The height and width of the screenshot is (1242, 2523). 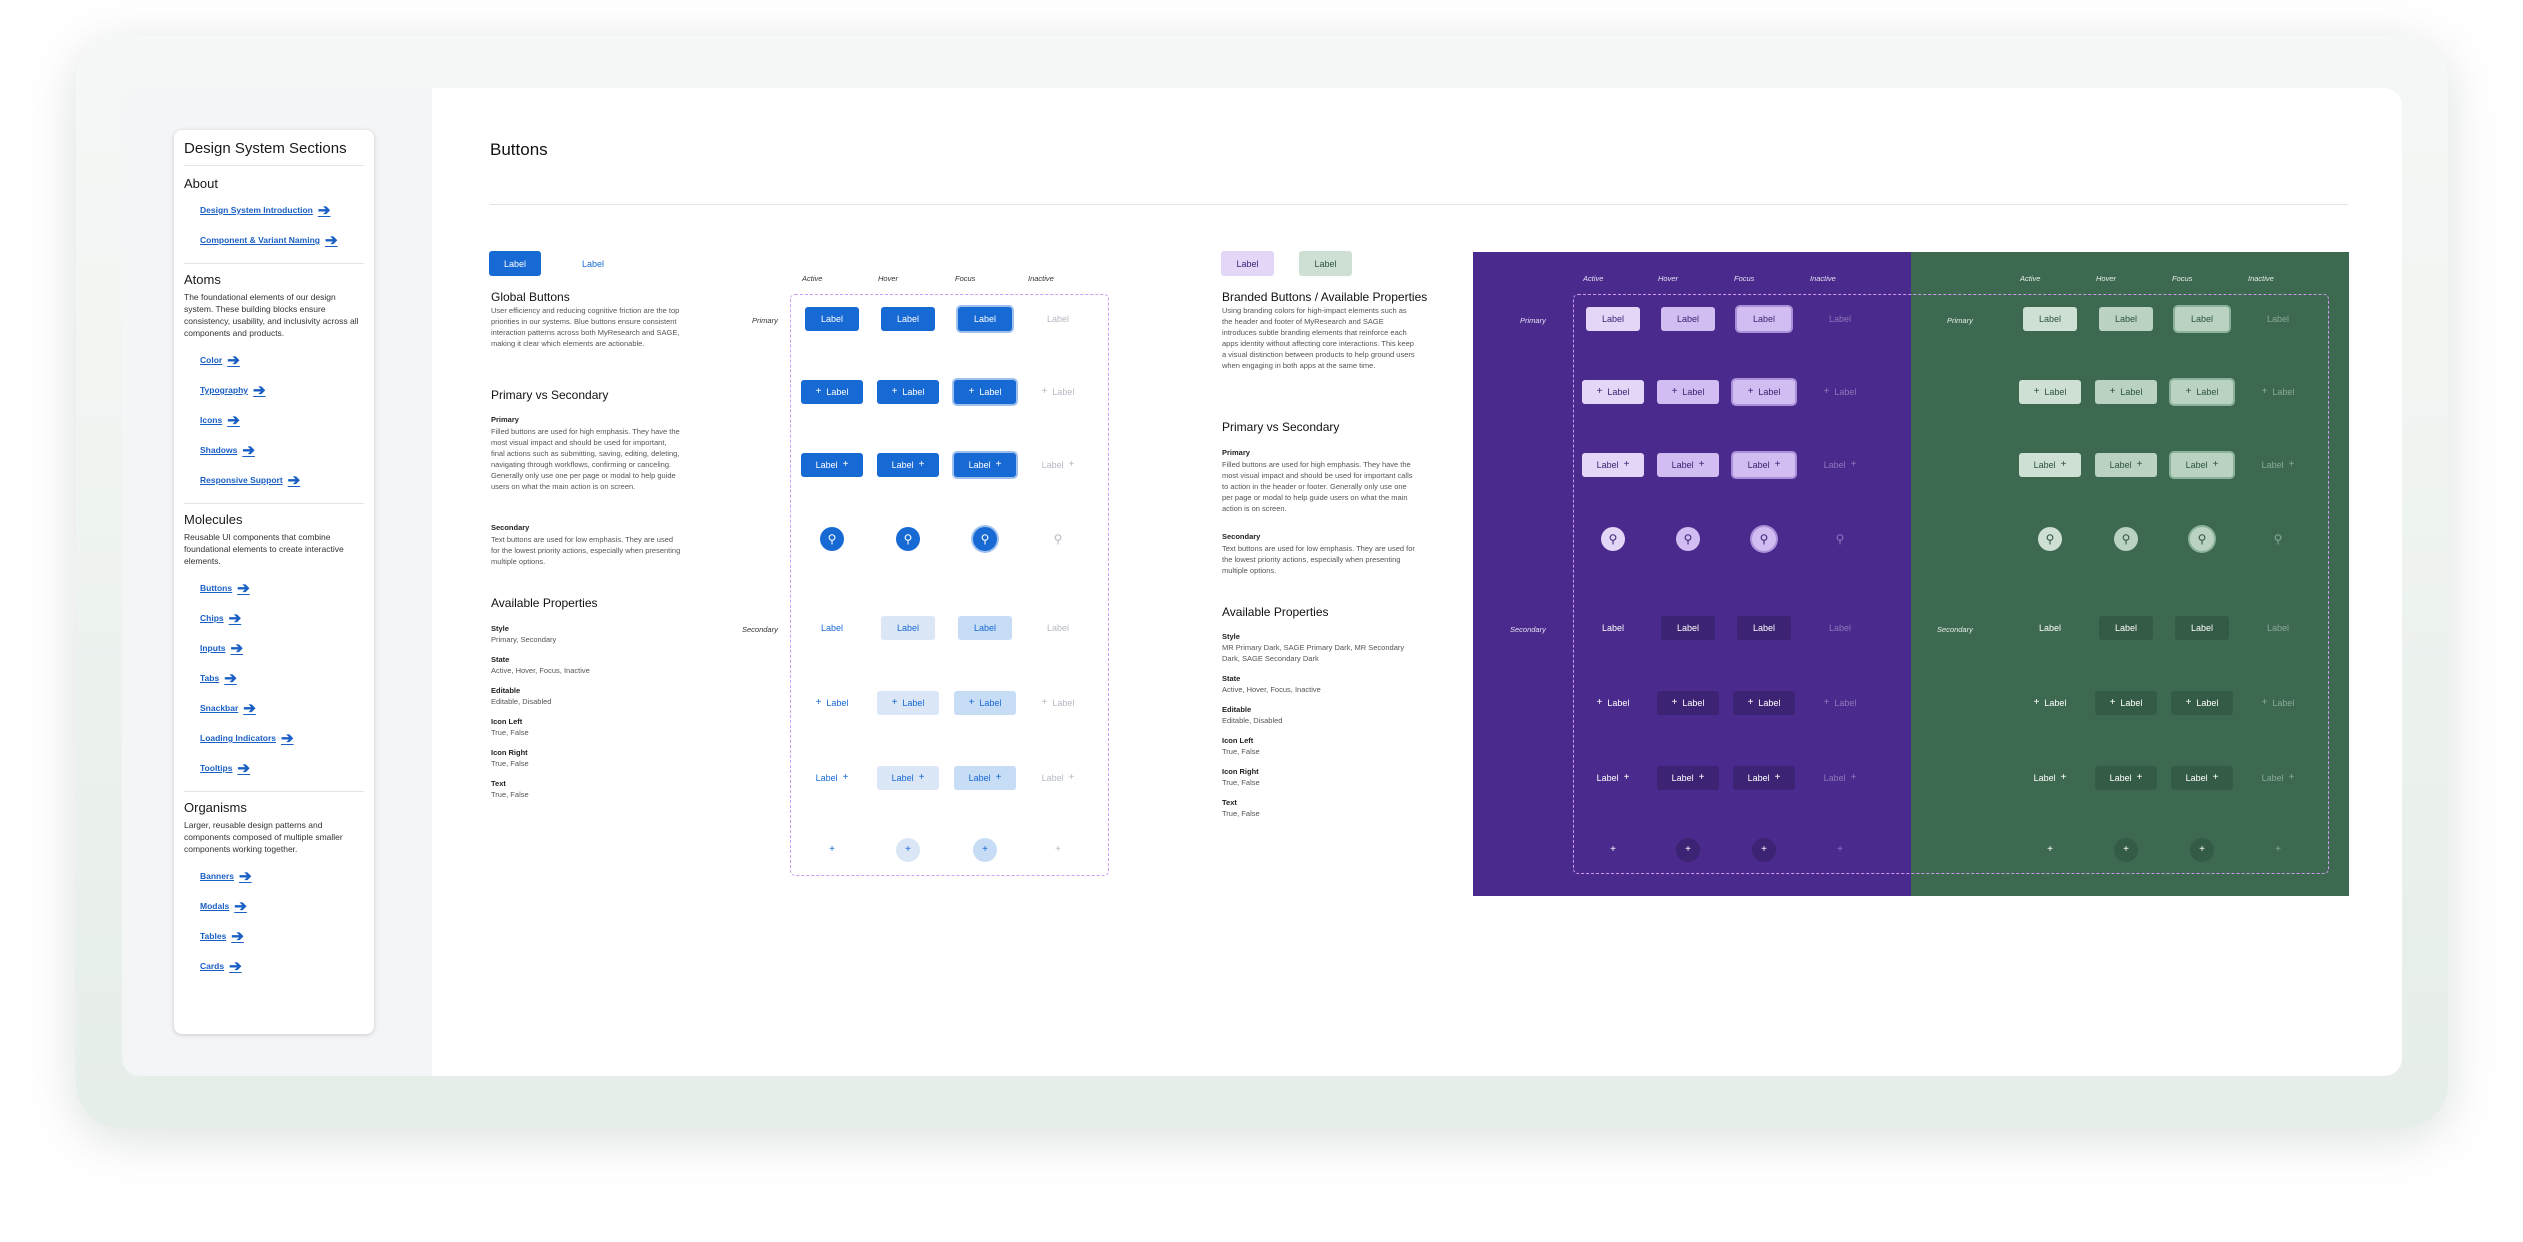 What do you see at coordinates (282, 618) in the screenshot?
I see `sidebar-link: Chips ➔` at bounding box center [282, 618].